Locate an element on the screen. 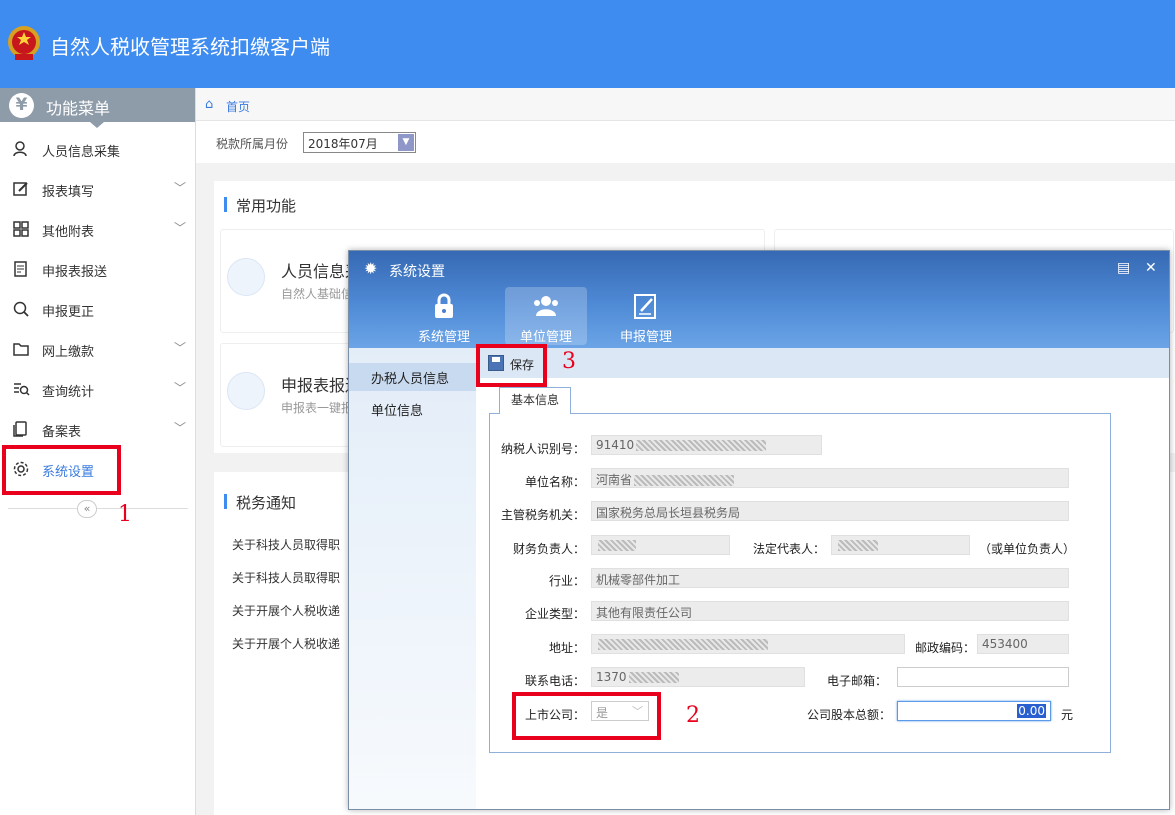 This screenshot has height=815, width=1175. tab-label: 申报管理 is located at coordinates (645, 337).